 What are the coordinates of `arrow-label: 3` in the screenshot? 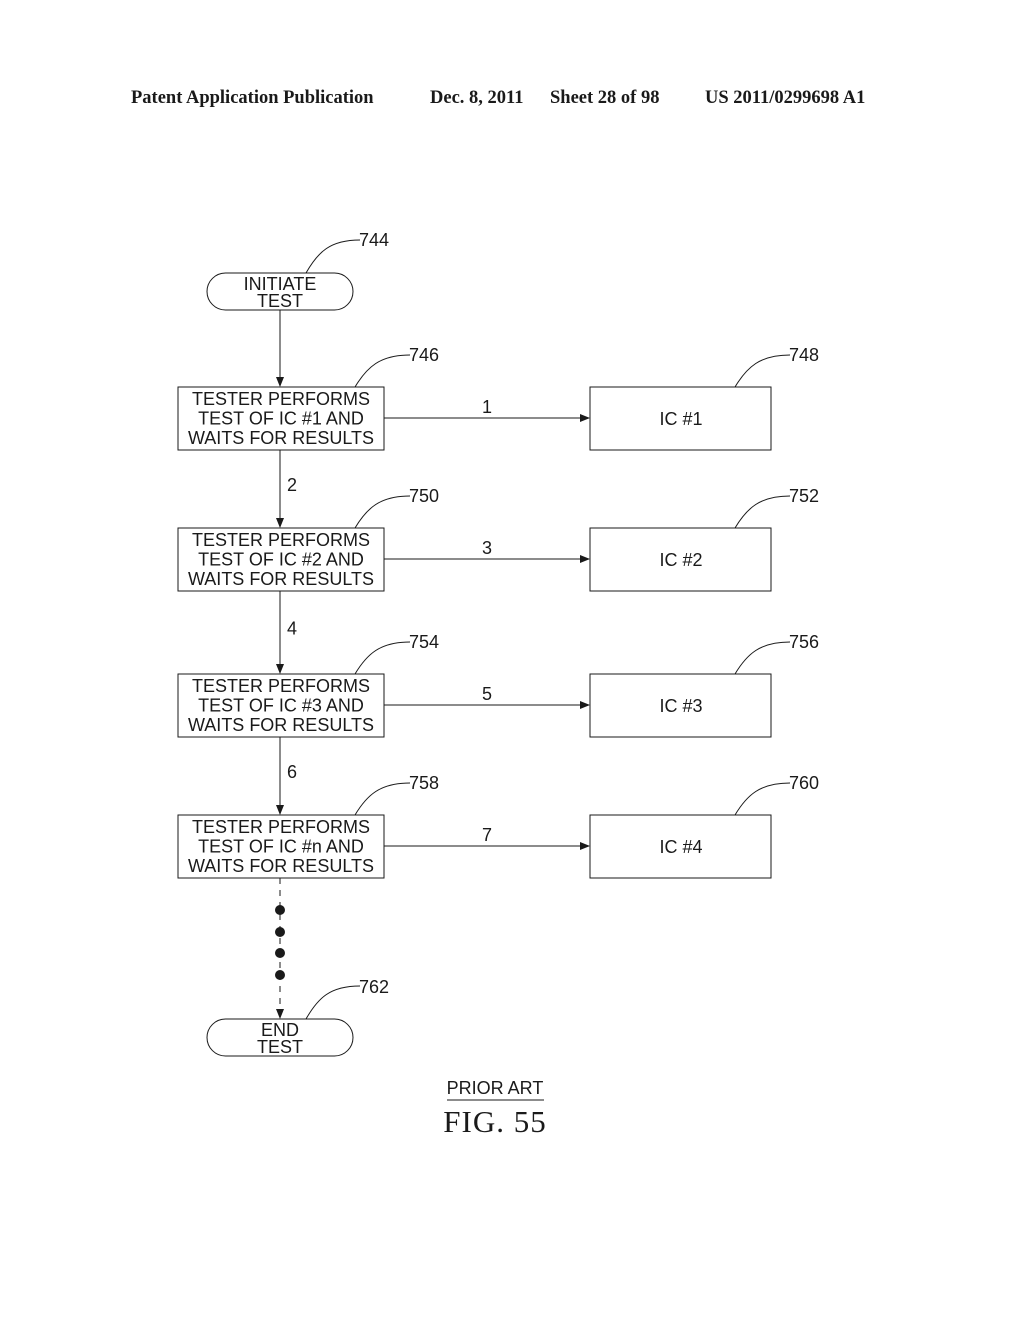 It's located at (487, 548).